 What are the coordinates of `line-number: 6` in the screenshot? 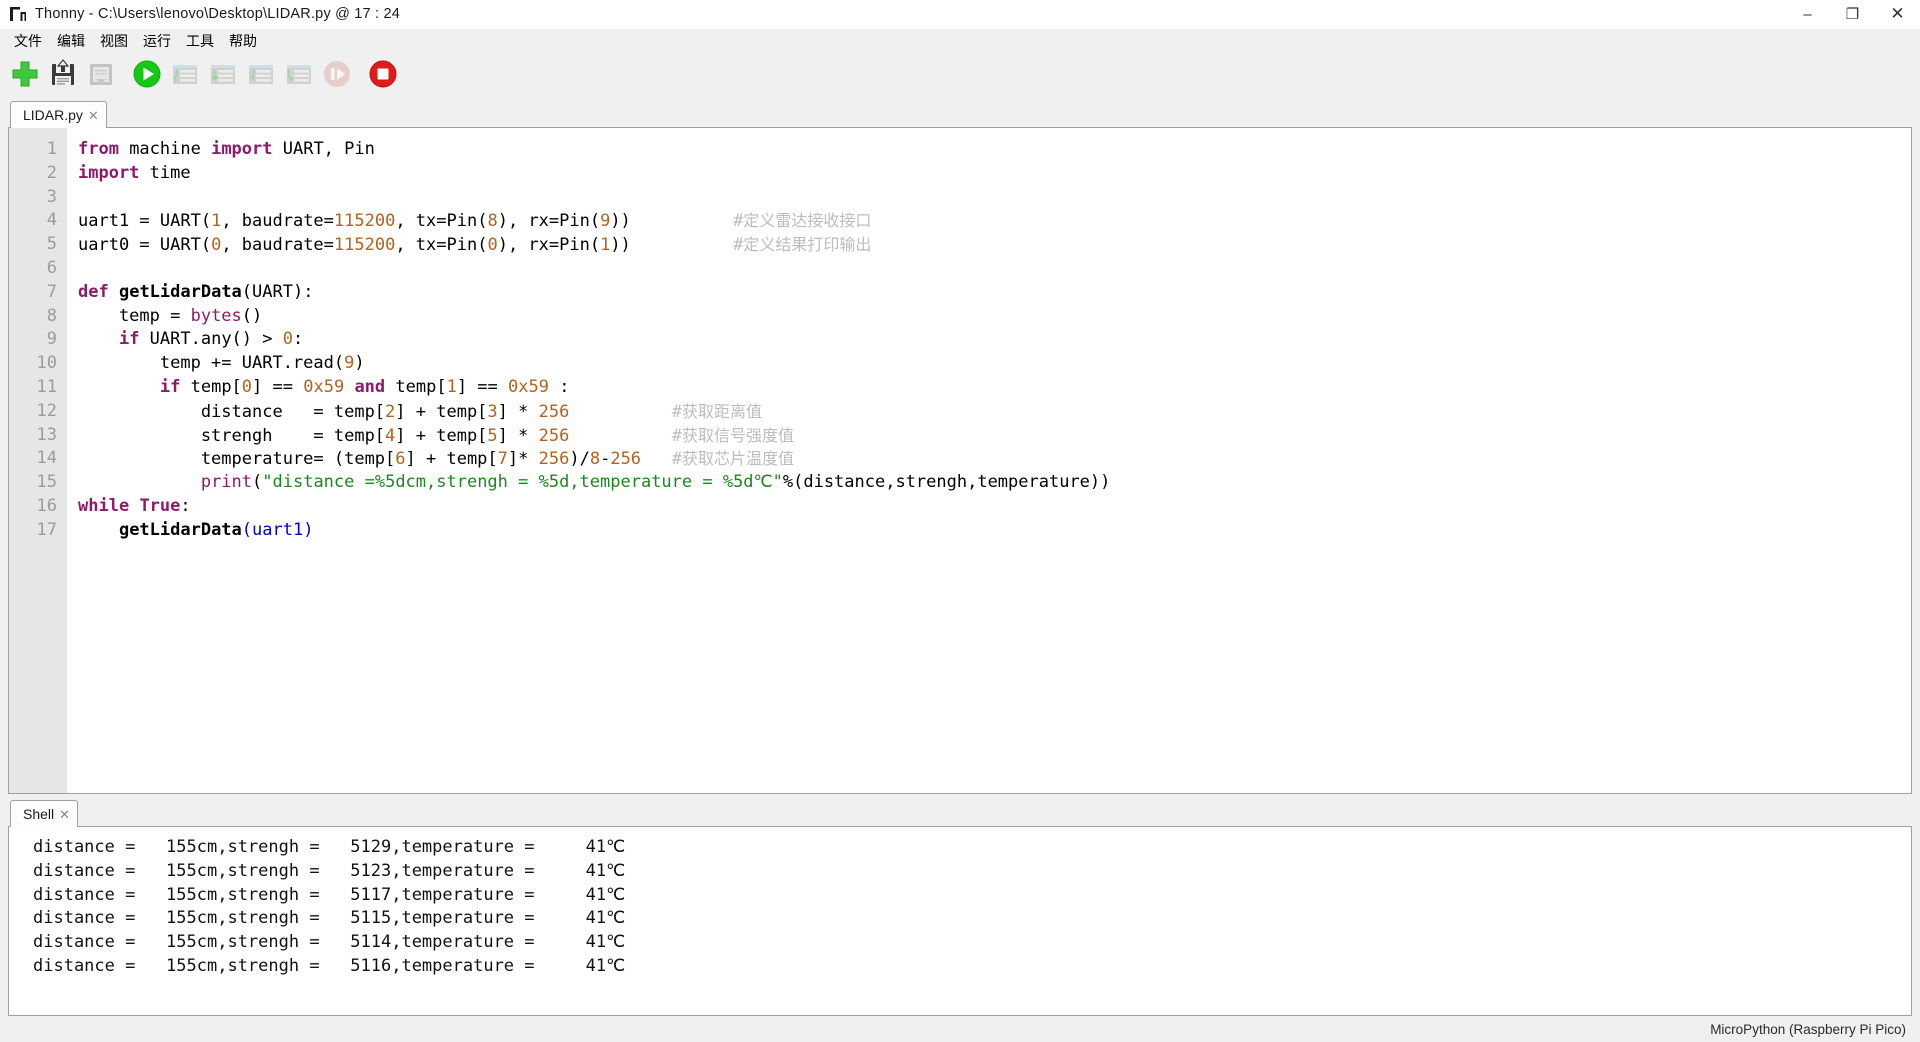 It's located at (51, 267).